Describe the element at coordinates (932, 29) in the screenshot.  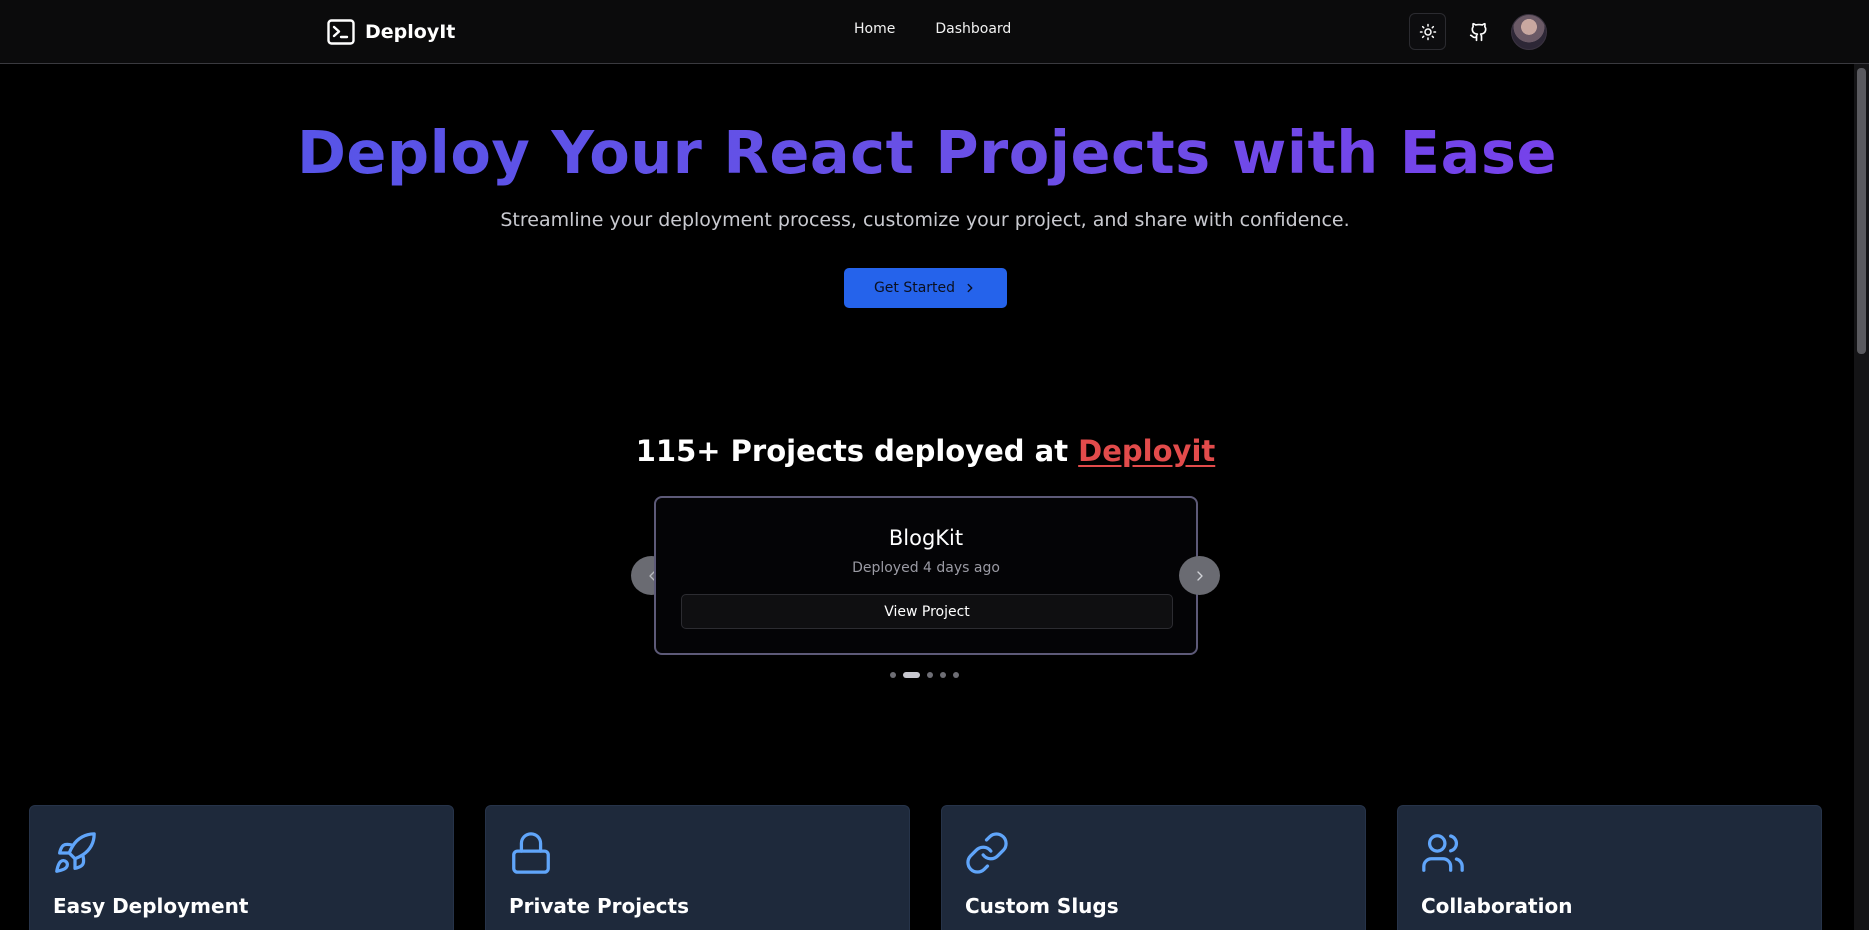
I see `primary-nav: Home Dashboard` at that location.